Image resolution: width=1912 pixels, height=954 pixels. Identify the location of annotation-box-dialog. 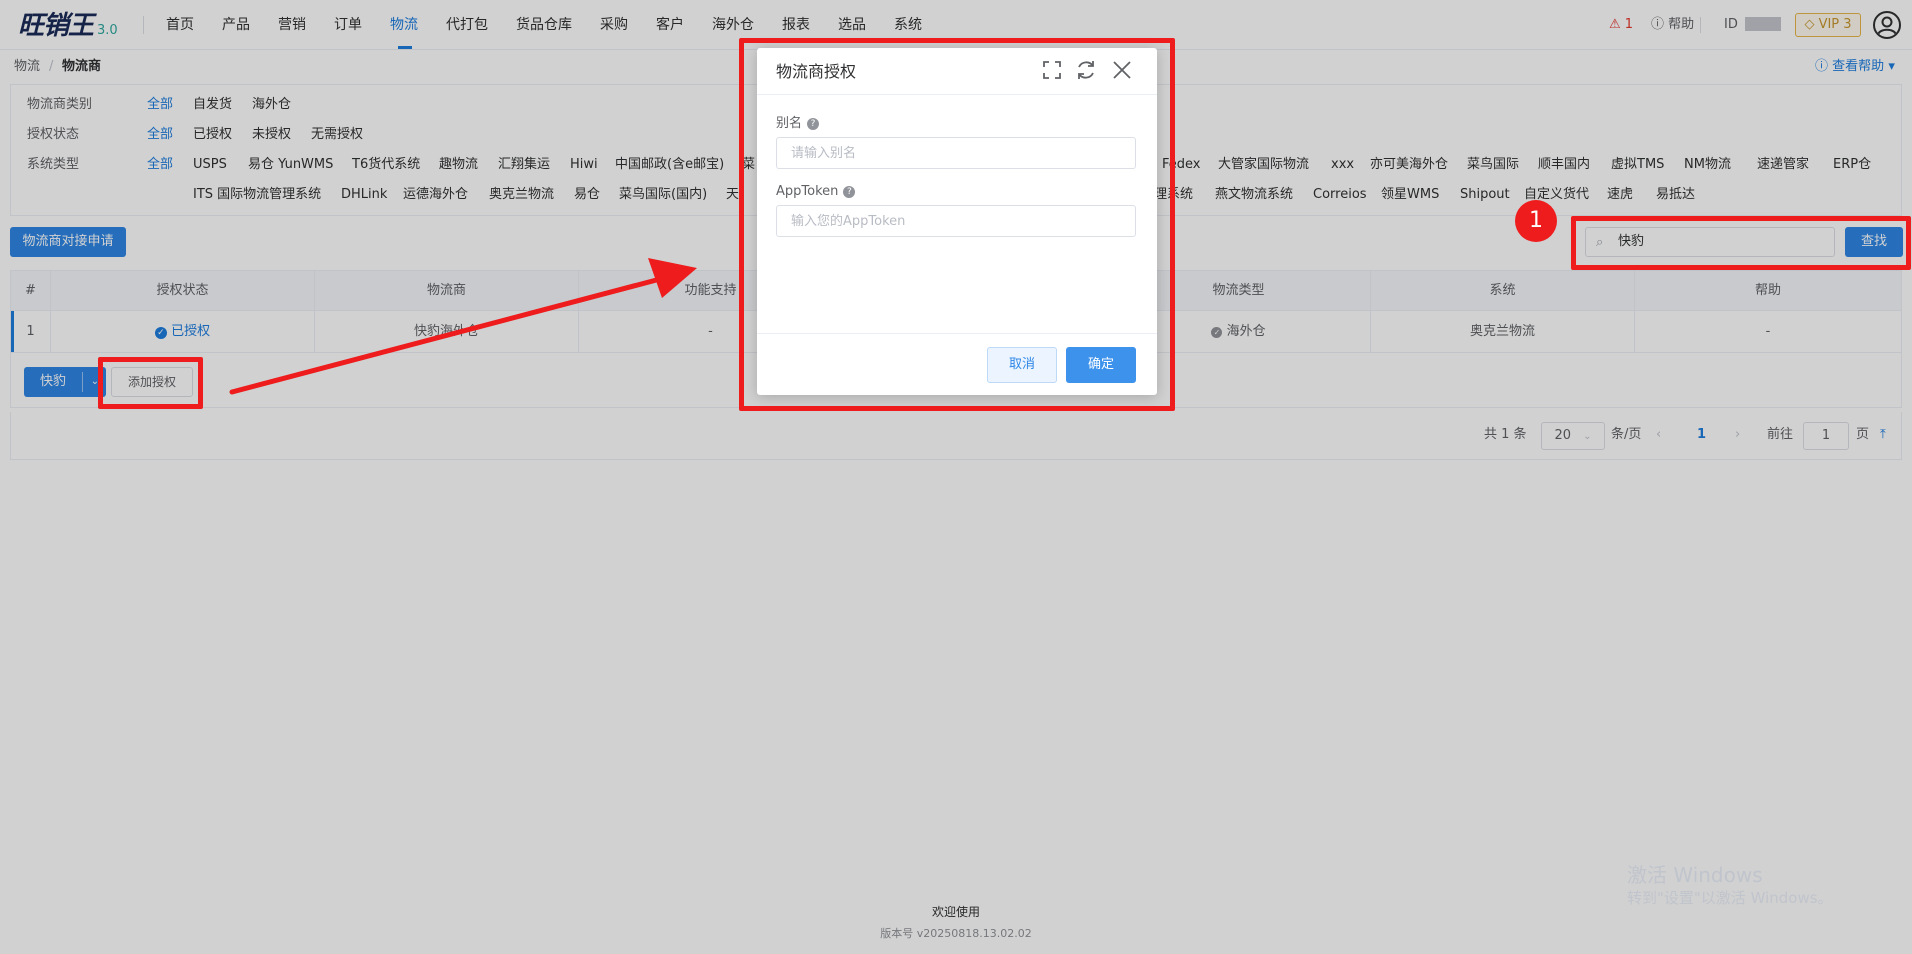
(957, 224).